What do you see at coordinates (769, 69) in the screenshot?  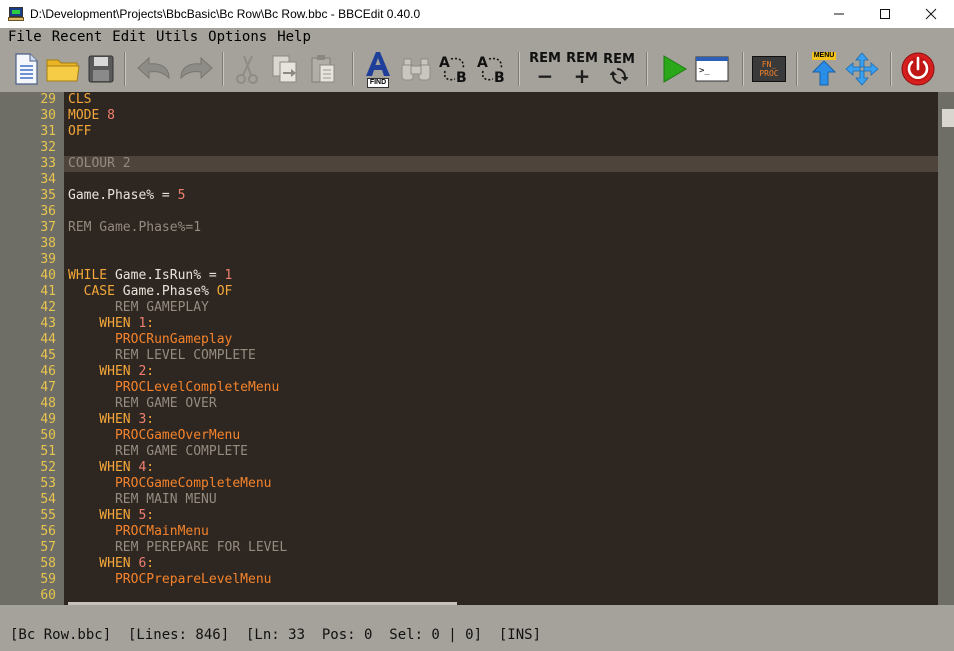 I see `fn-proc-list-button: FN_ PROC` at bounding box center [769, 69].